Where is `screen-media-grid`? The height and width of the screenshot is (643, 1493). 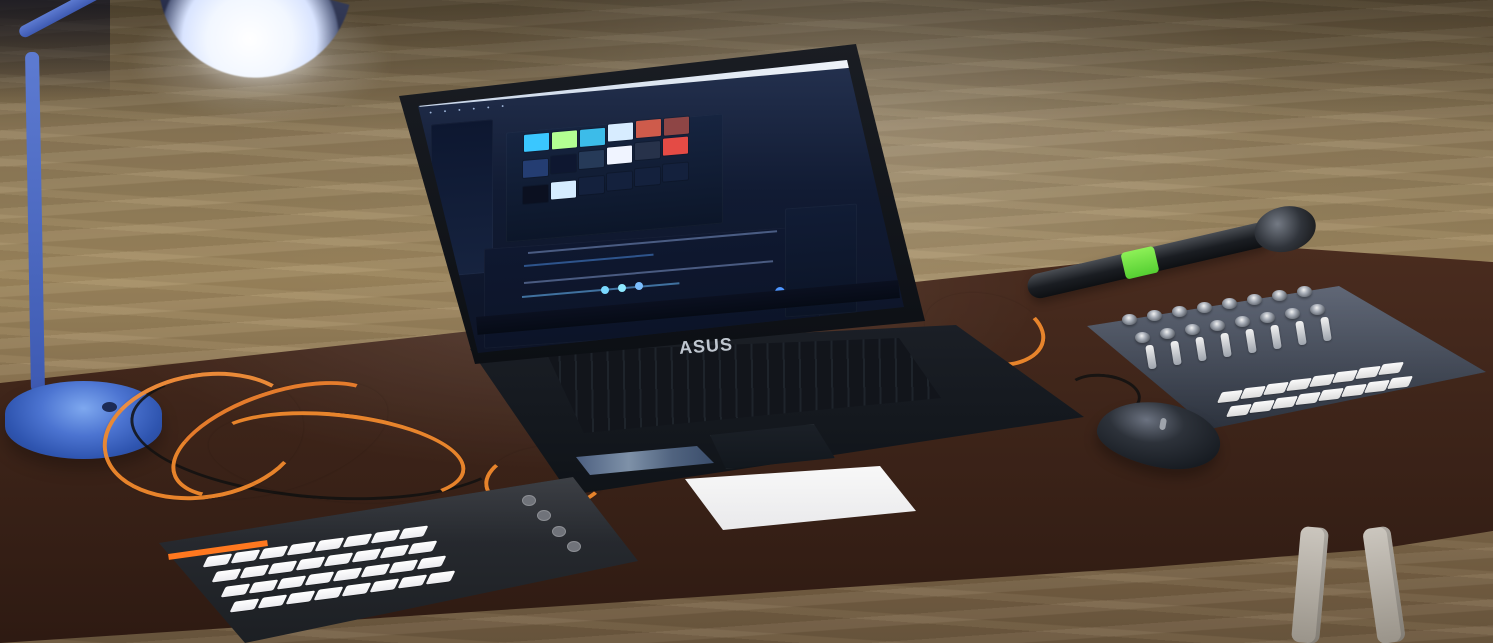
screen-media-grid is located at coordinates (614, 178).